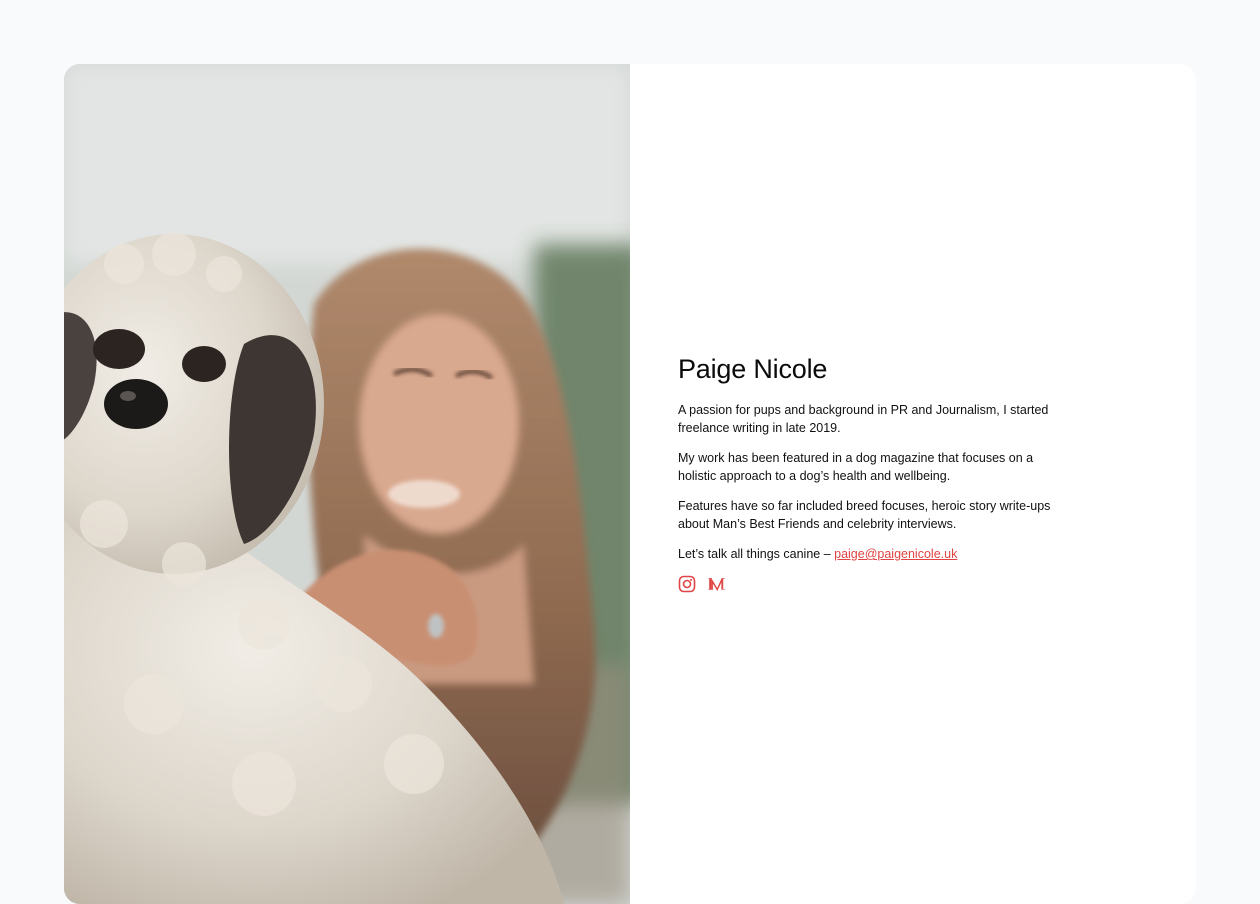  I want to click on instagram-icon, so click(687, 584).